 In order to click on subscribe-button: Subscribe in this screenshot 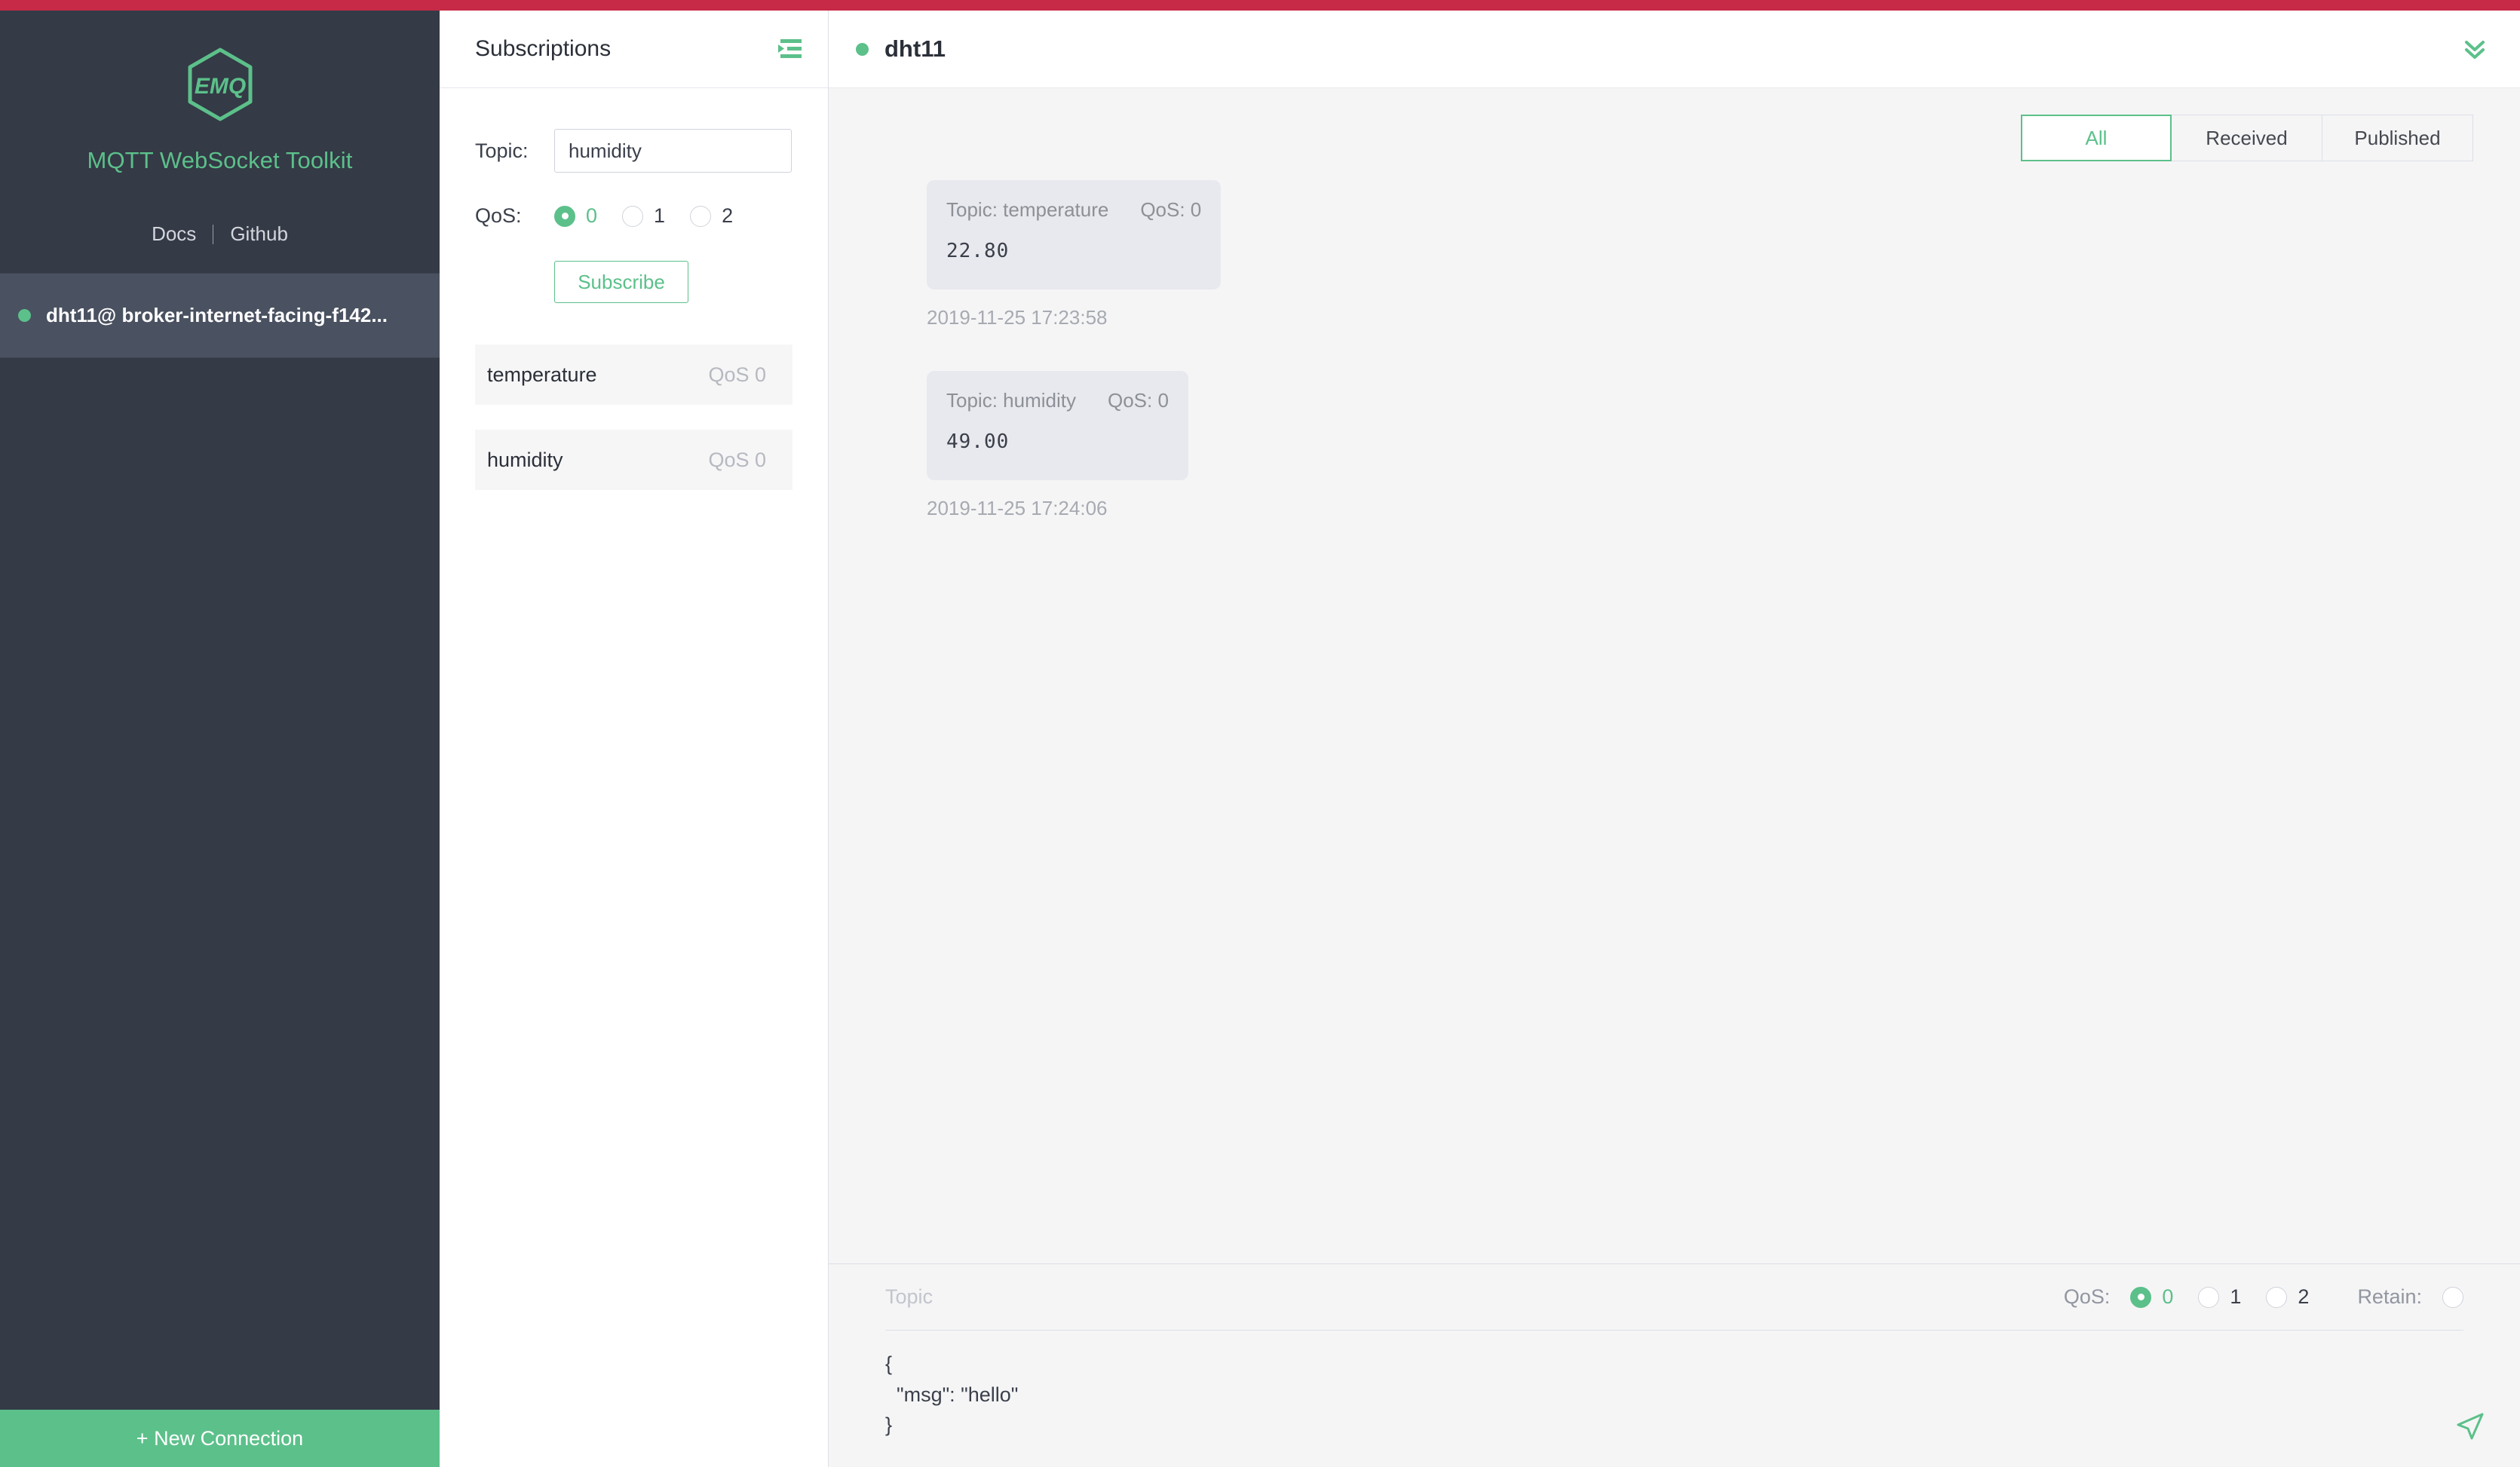, I will do `click(621, 282)`.